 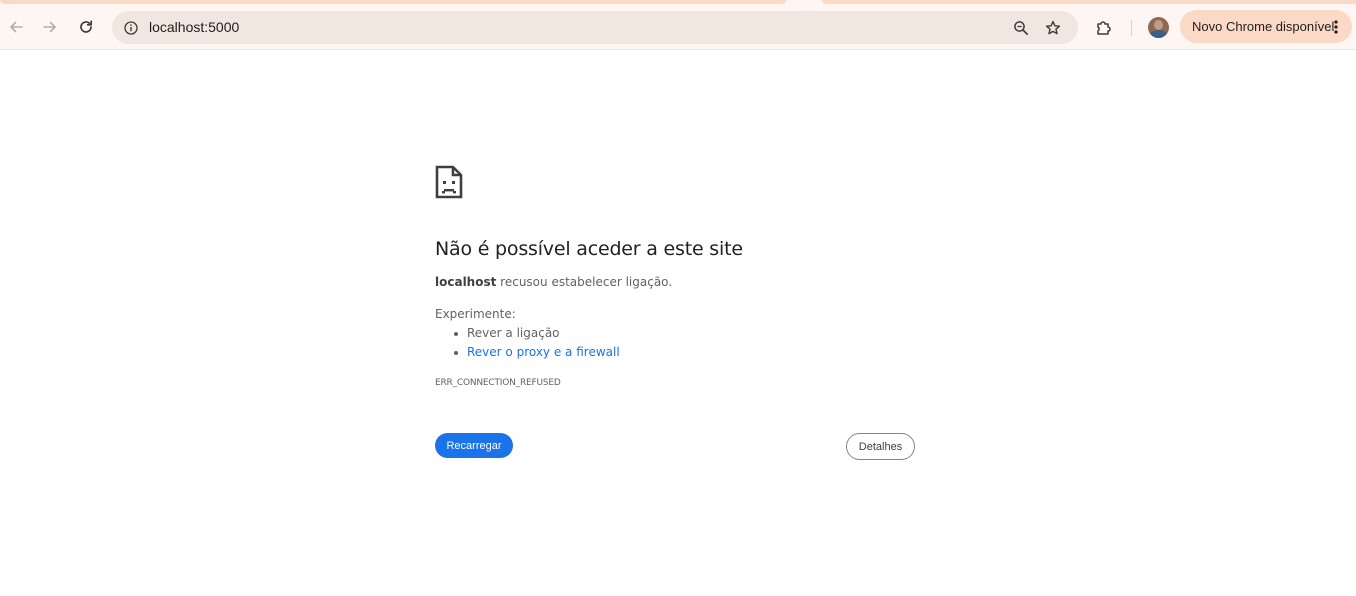 I want to click on browser-toolbar: localhost:5000 Novo Chrome disponível, so click(x=678, y=27).